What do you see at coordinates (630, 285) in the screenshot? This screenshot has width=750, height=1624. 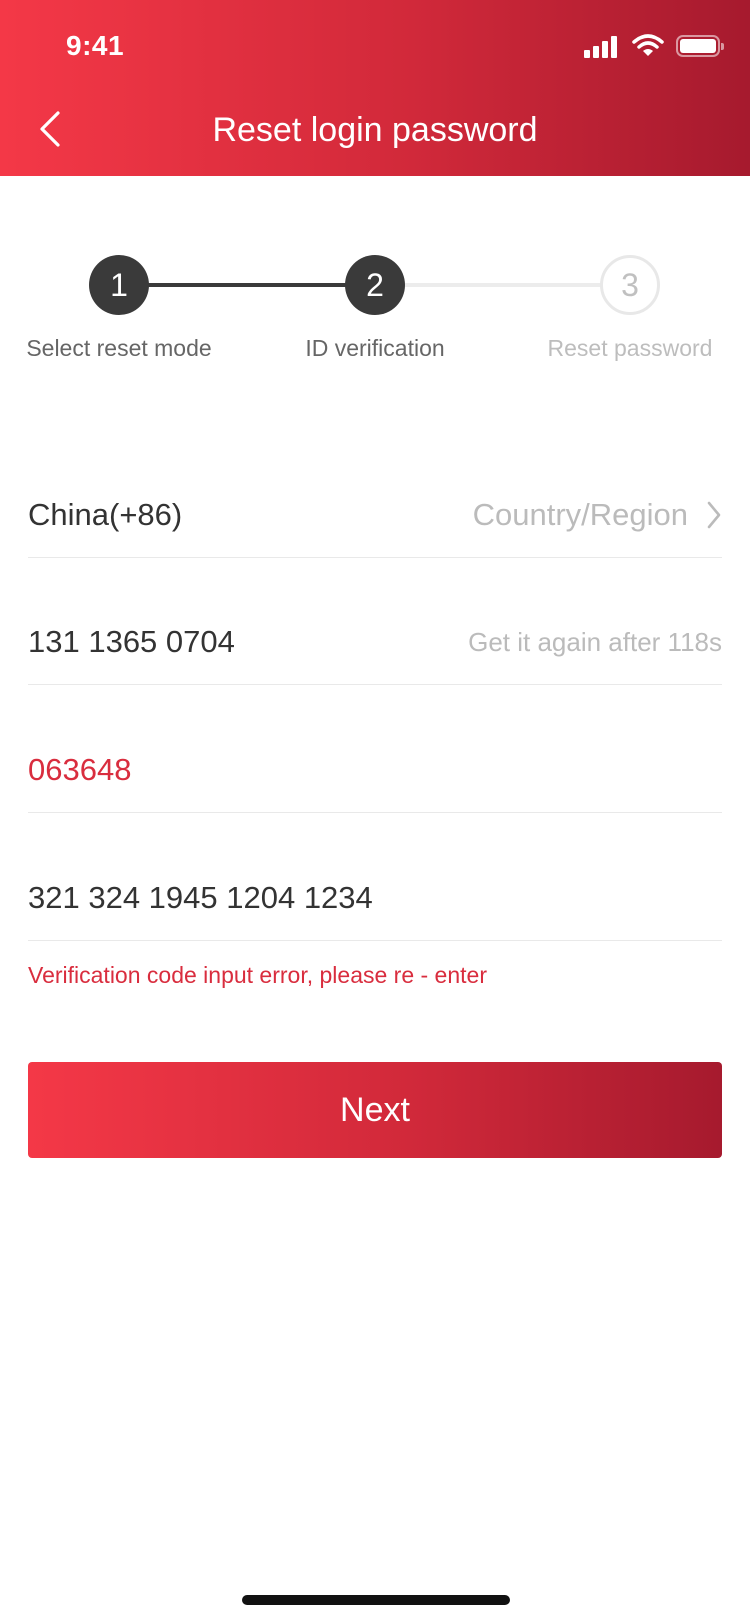 I see `step-number: 3` at bounding box center [630, 285].